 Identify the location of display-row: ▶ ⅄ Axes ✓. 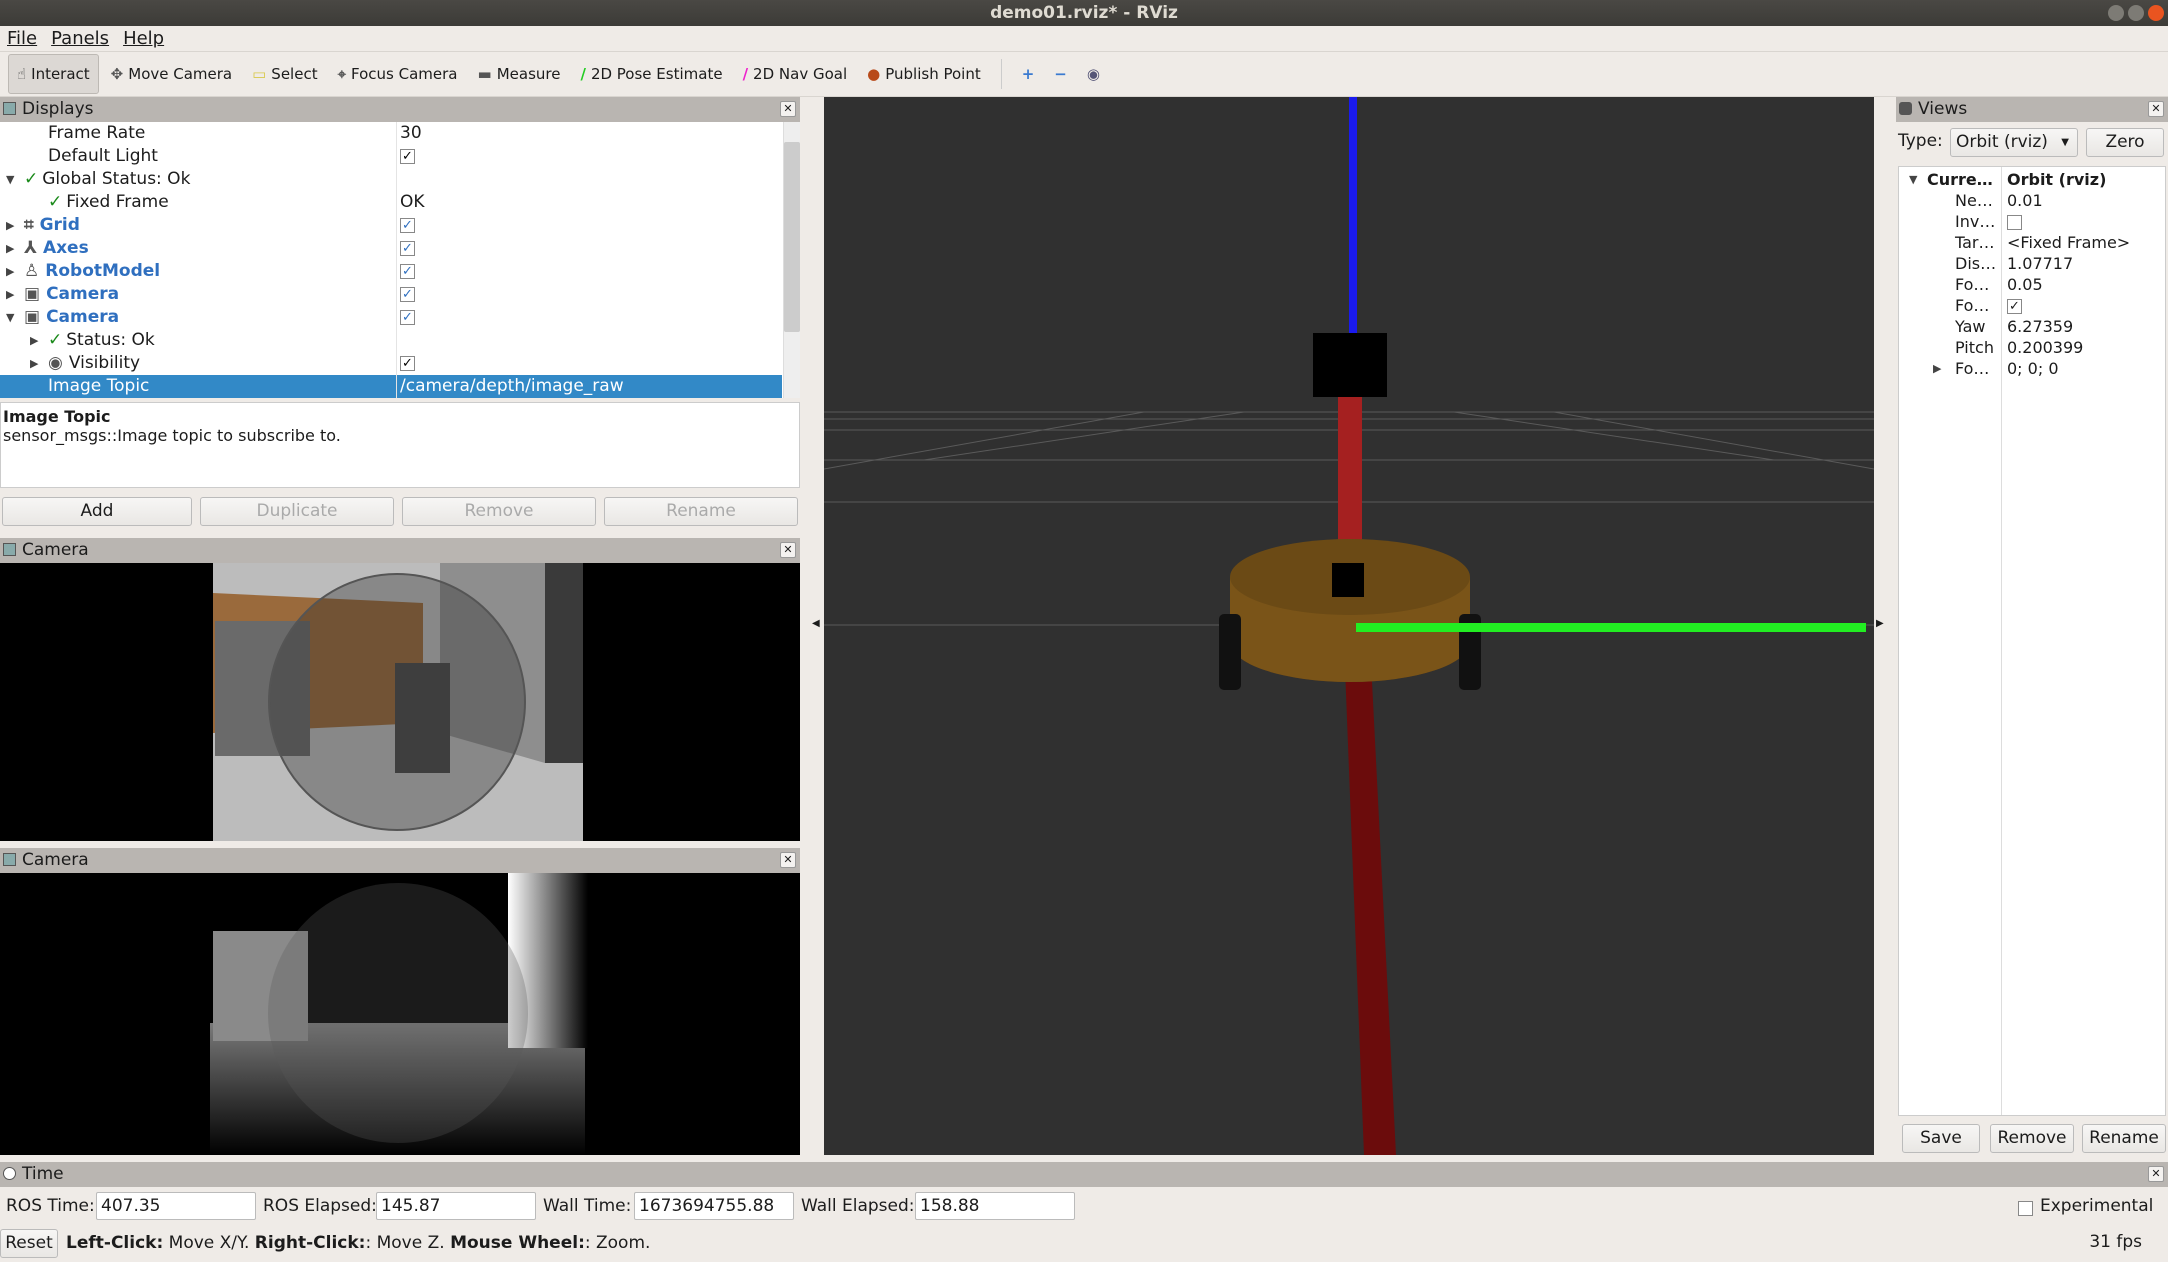
(391, 248).